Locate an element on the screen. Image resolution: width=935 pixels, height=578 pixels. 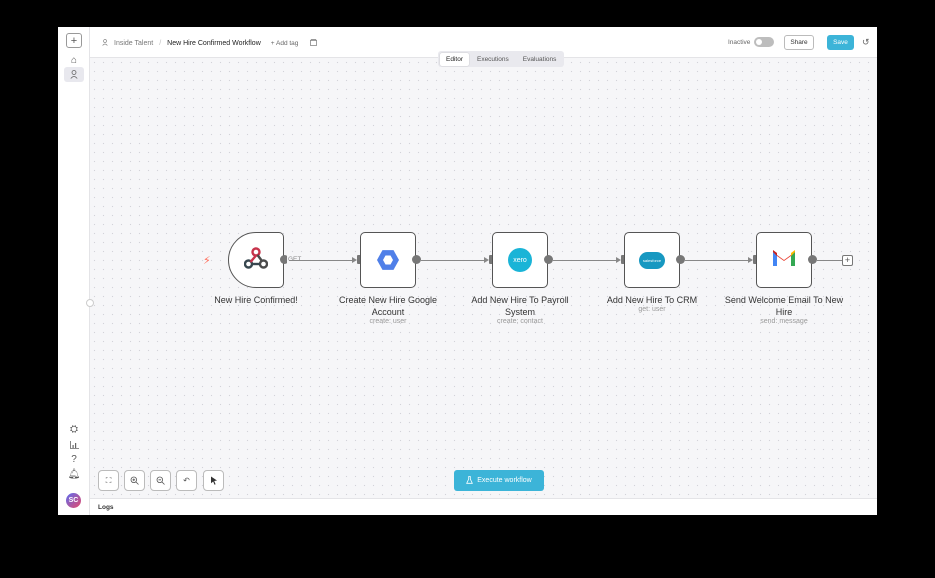
insights-icon is located at coordinates (74, 444).